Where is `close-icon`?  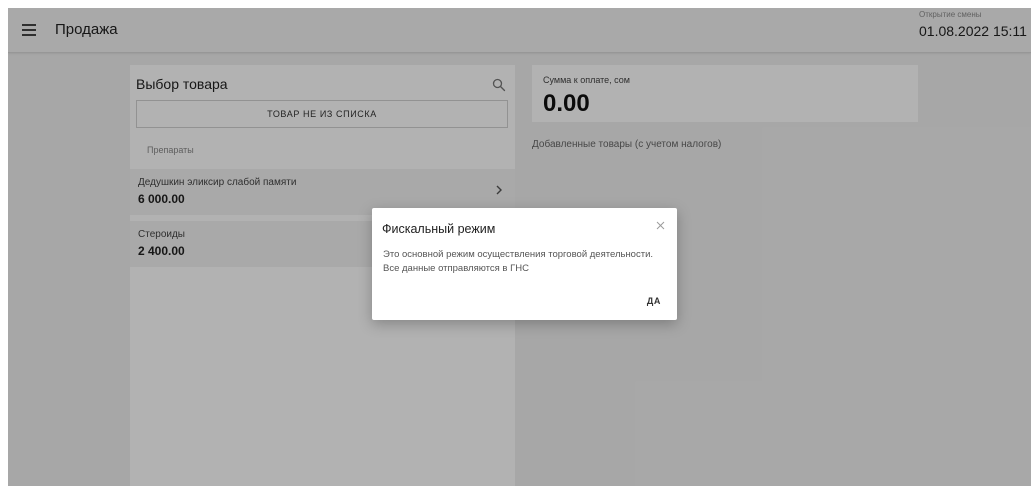
close-icon is located at coordinates (660, 225).